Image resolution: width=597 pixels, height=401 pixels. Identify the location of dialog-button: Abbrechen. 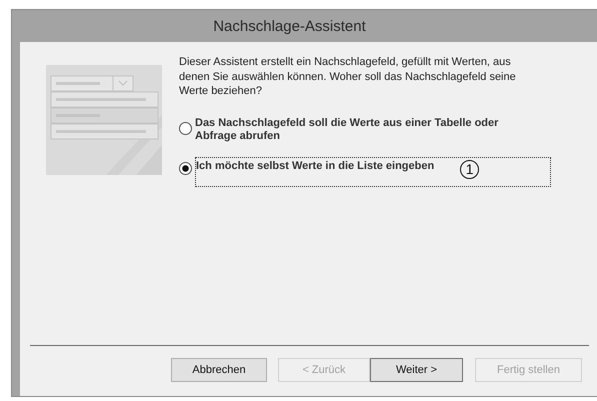
(219, 370).